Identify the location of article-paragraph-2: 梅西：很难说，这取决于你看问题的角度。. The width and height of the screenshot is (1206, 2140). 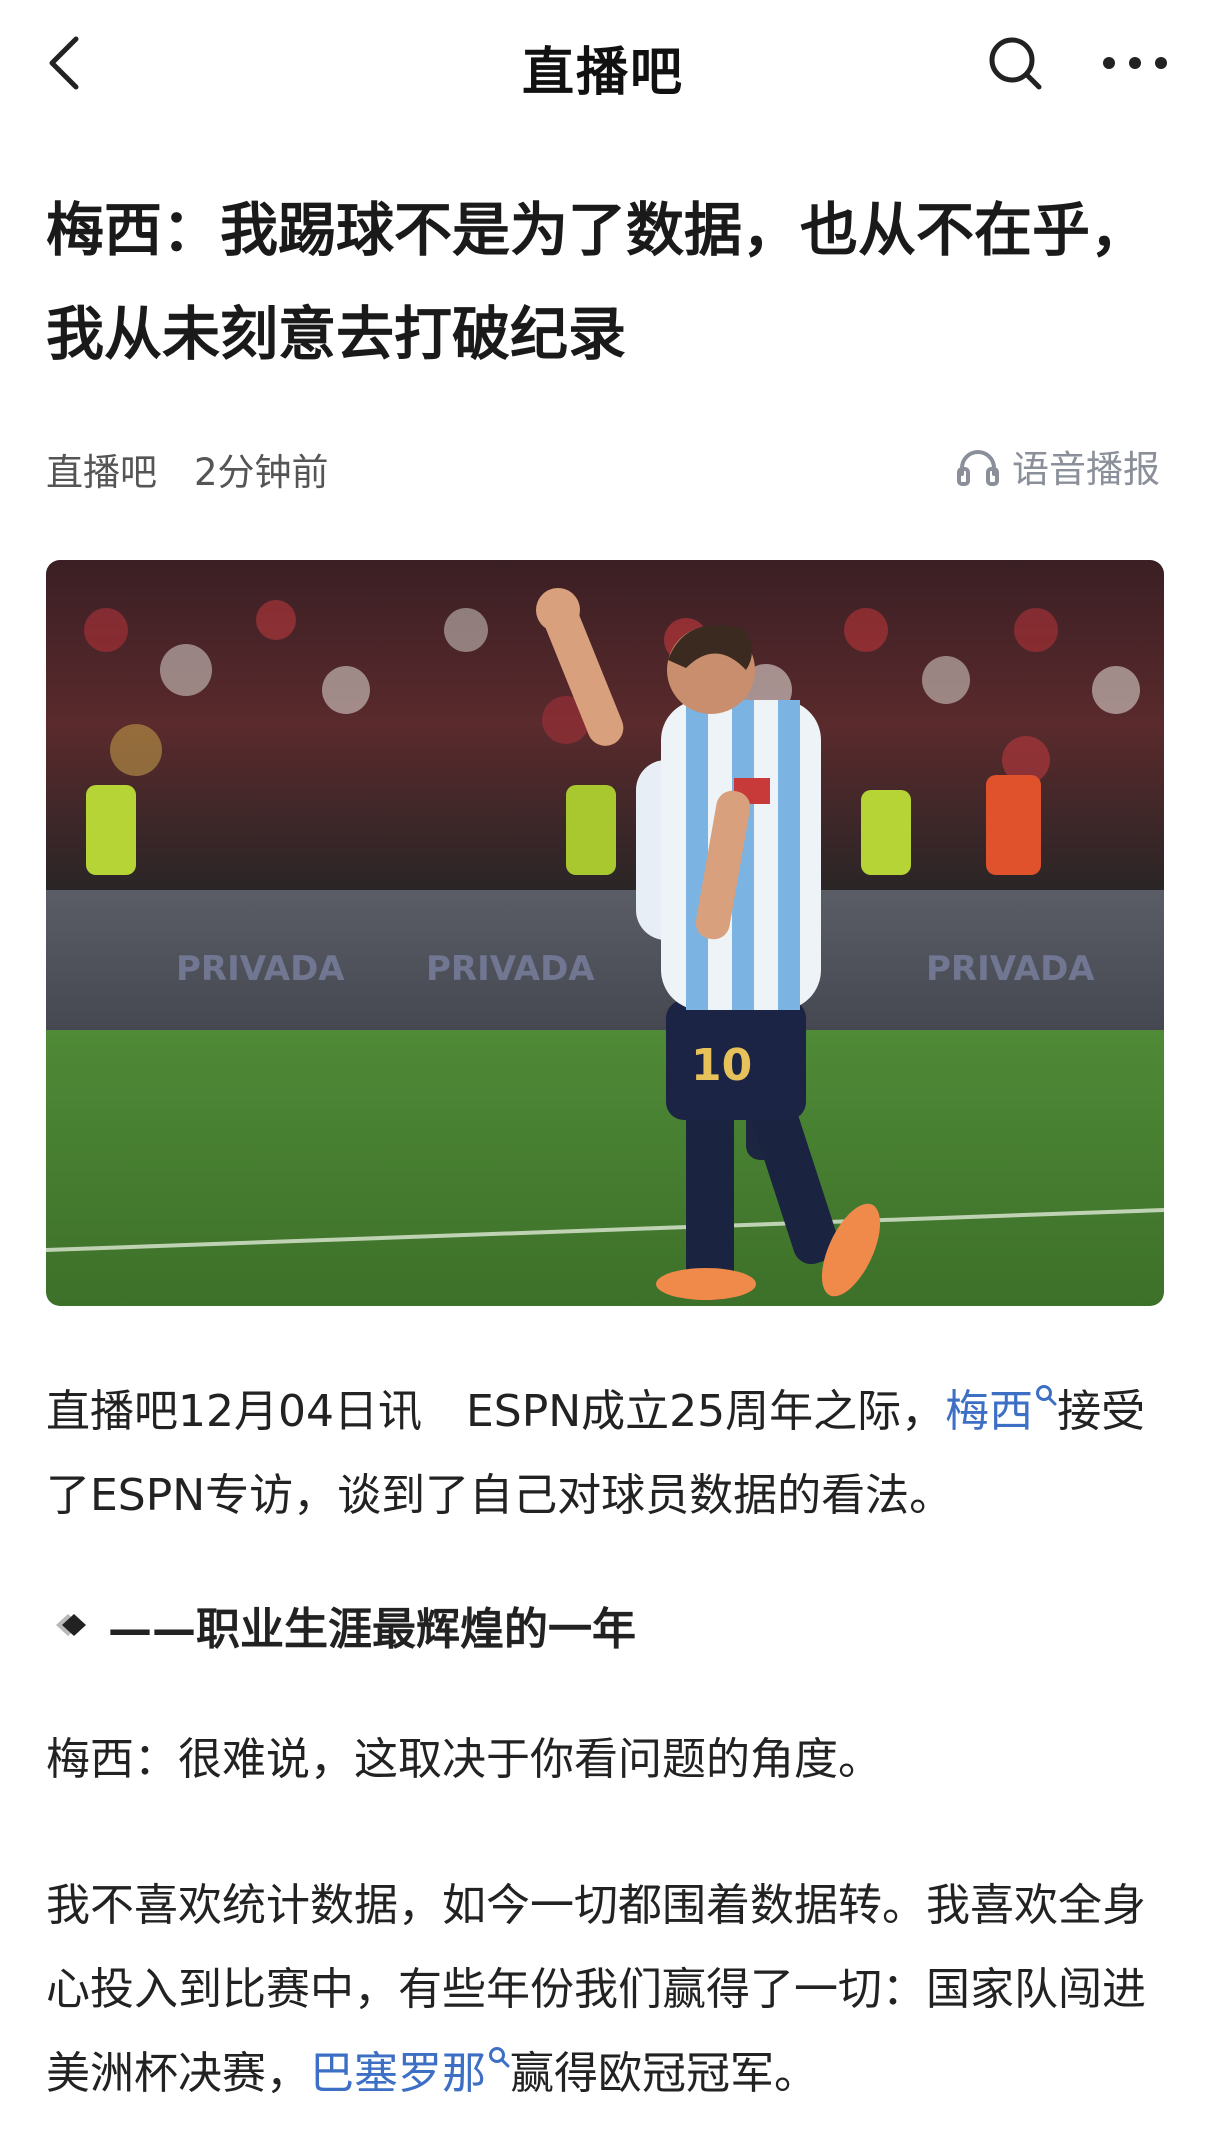
(464, 1759).